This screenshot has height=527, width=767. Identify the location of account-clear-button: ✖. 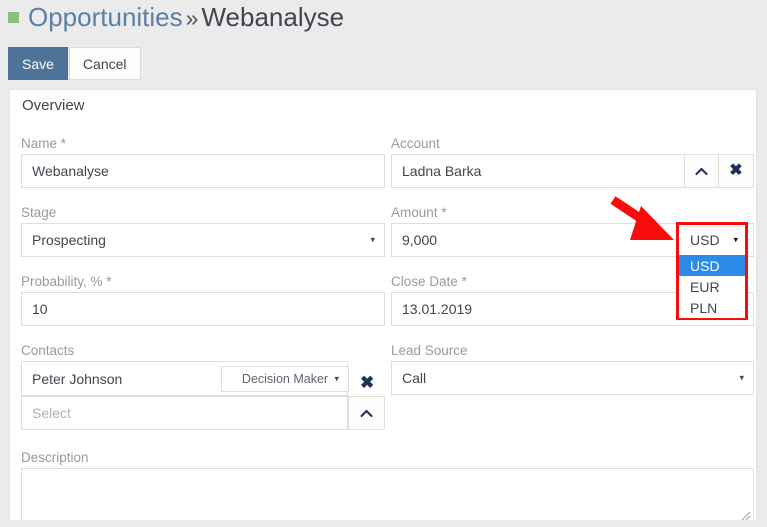
(736, 171).